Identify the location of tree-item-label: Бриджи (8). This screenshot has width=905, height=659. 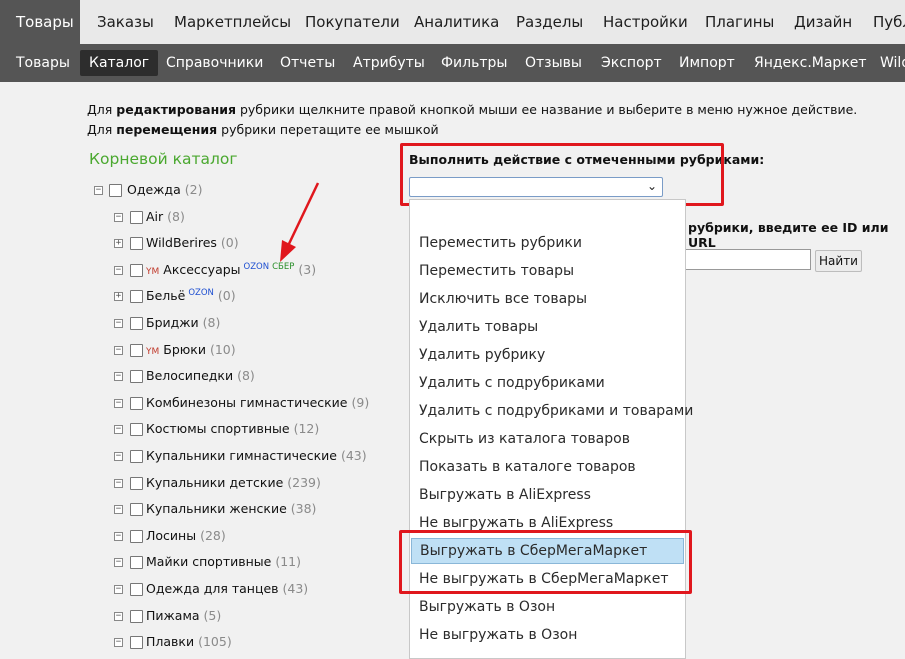
(183, 322).